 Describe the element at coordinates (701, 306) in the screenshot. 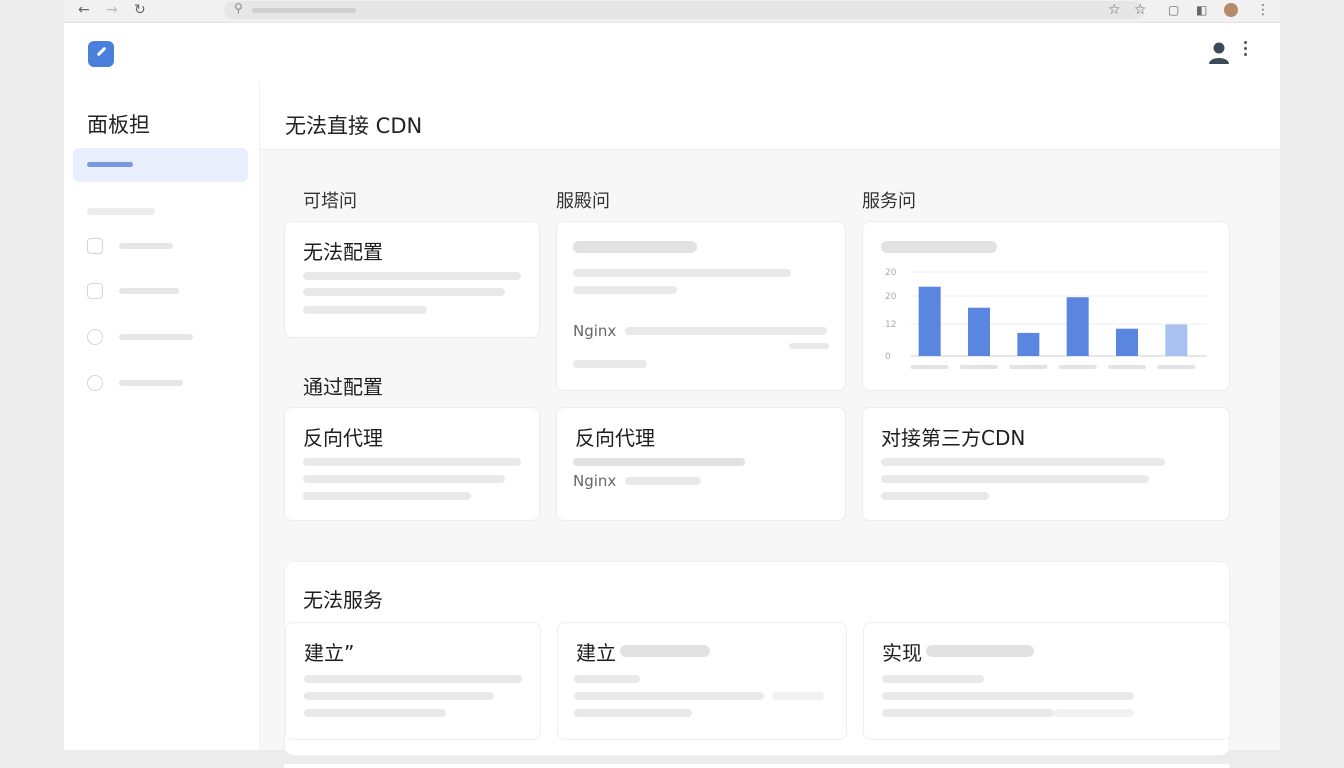

I see `card-nginx-placeholder: Nginx` at that location.